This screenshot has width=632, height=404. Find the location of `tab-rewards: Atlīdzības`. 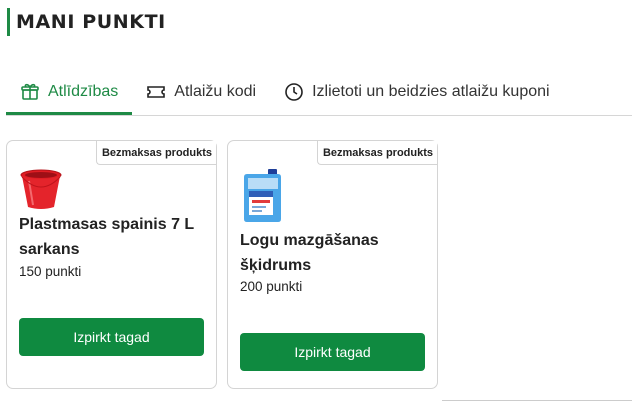

tab-rewards: Atlīdzības is located at coordinates (69, 93).